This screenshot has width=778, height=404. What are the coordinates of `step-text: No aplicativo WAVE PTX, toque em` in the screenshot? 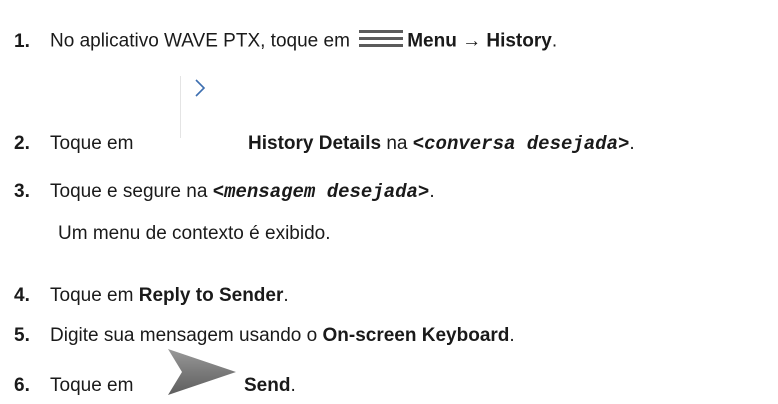 It's located at (200, 41).